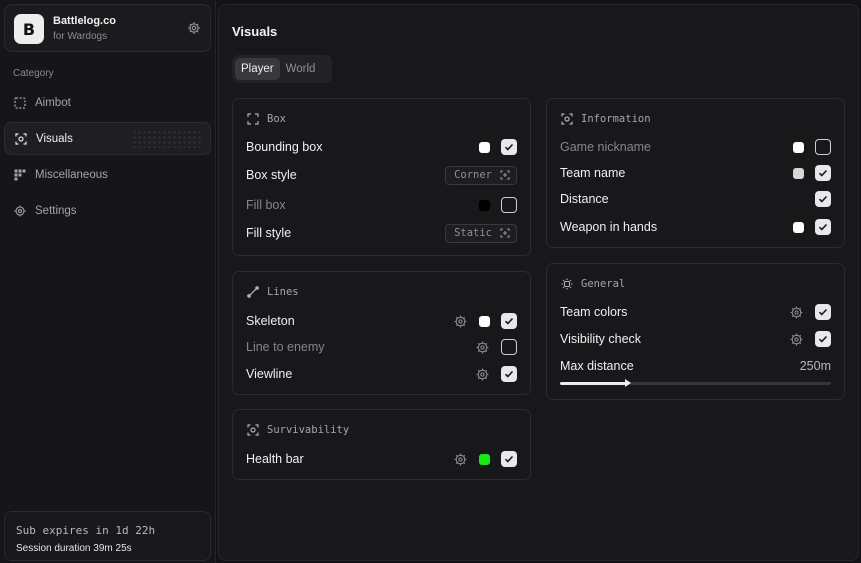 Image resolution: width=861 pixels, height=563 pixels. I want to click on option-fill-style: Fill style Static, so click(381, 233).